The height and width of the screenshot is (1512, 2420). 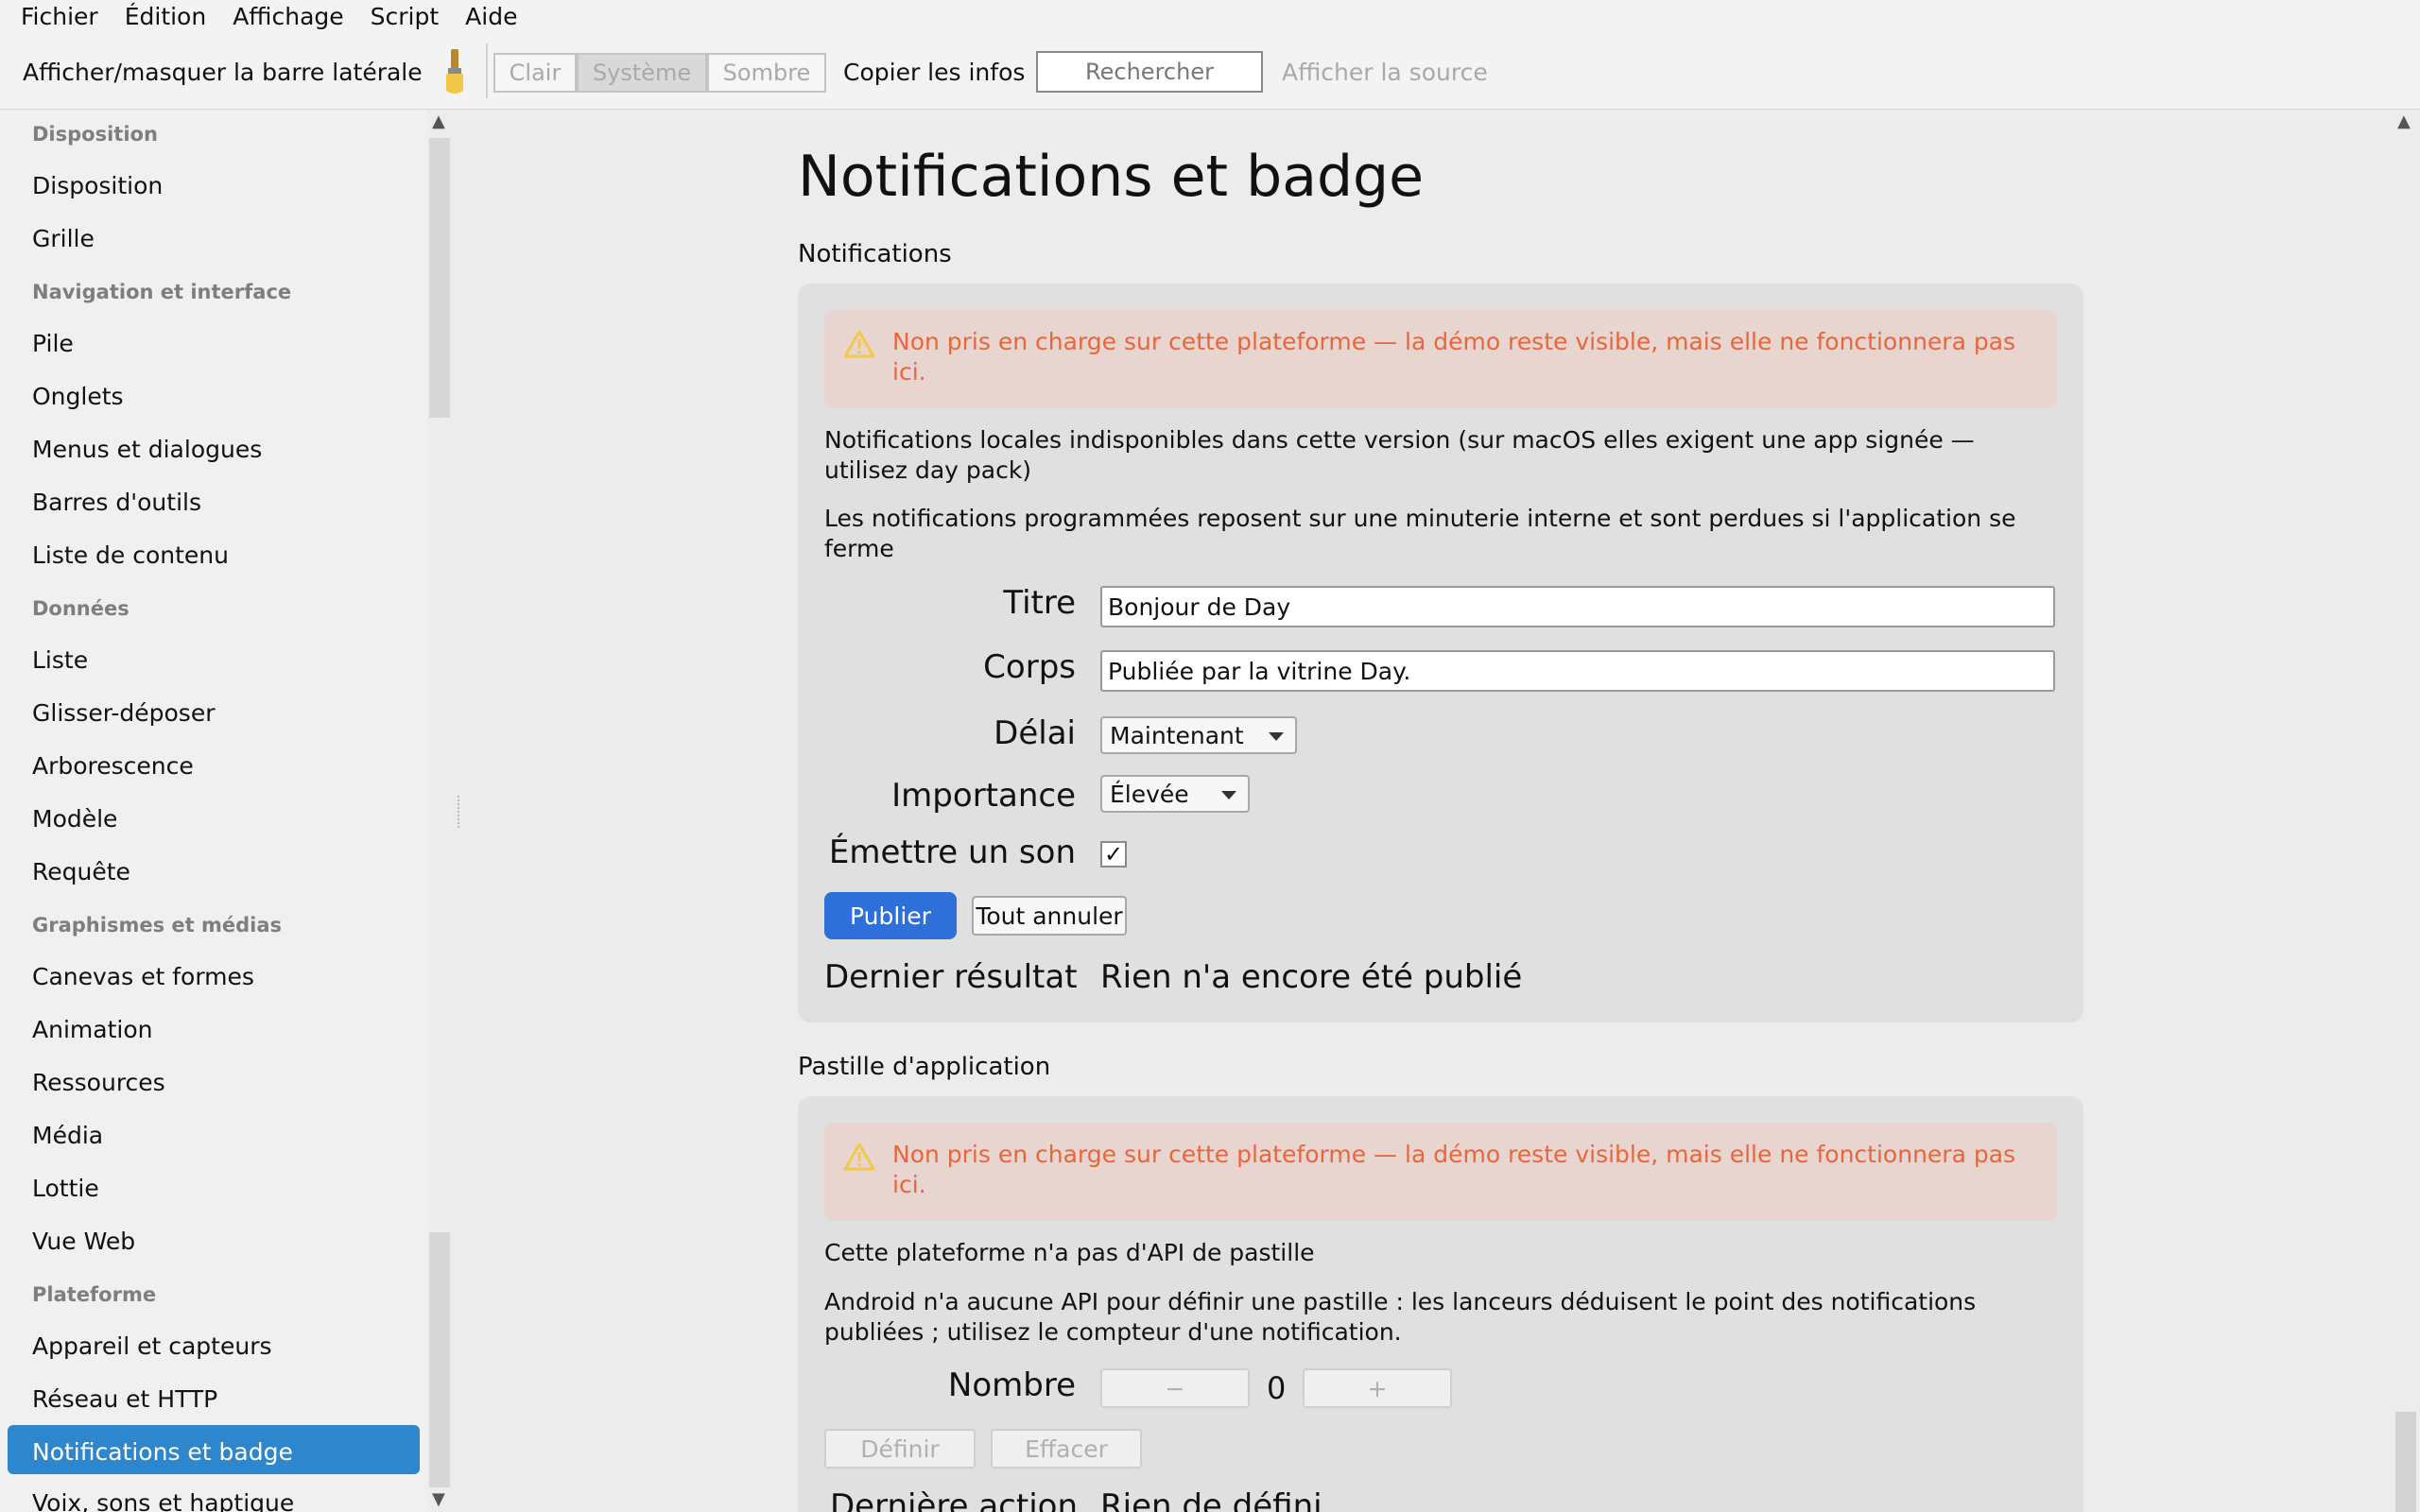 I want to click on sidebar-header-plateforme: Plateforme, so click(x=95, y=1294).